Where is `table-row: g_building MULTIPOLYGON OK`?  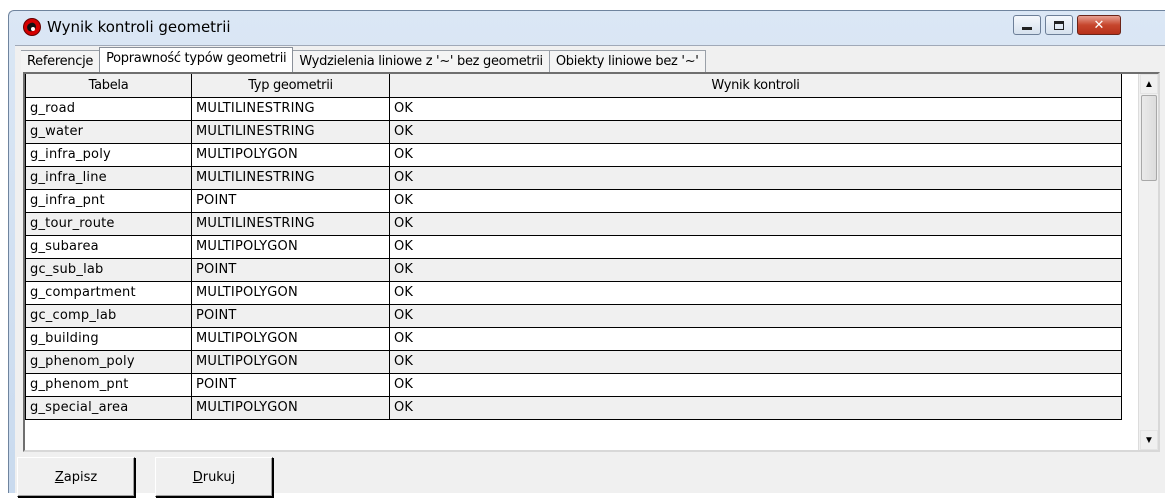
table-row: g_building MULTIPOLYGON OK is located at coordinates (573, 339).